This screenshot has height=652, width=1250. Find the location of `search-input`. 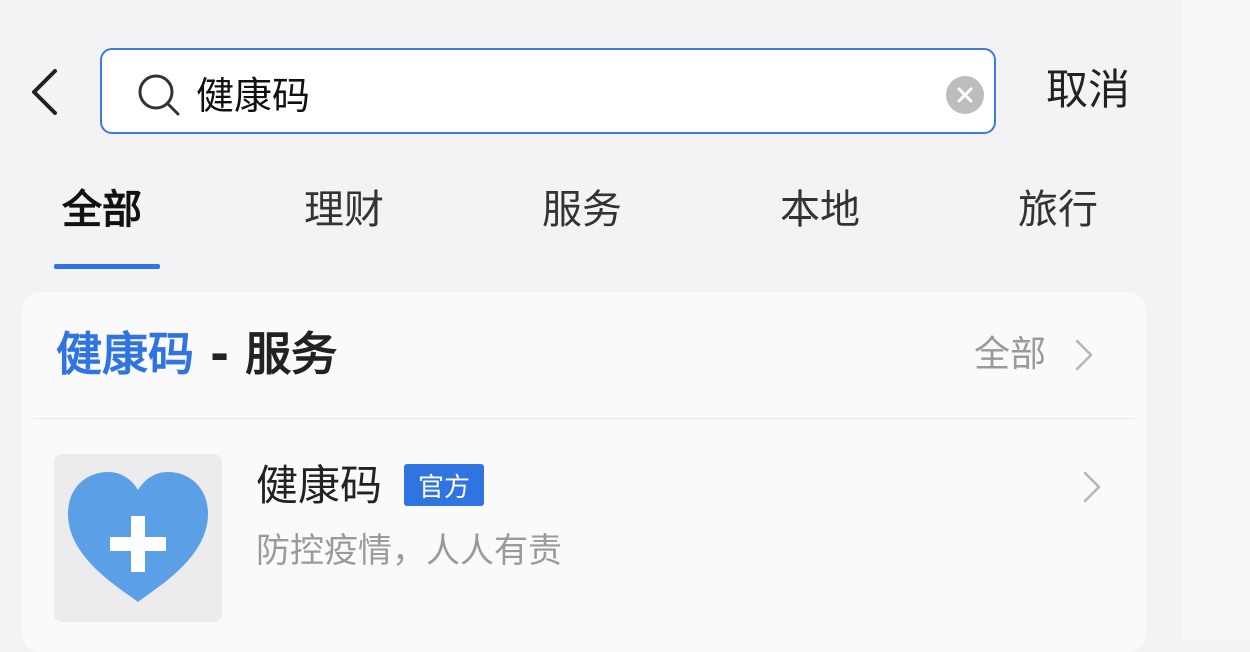

search-input is located at coordinates (556, 92).